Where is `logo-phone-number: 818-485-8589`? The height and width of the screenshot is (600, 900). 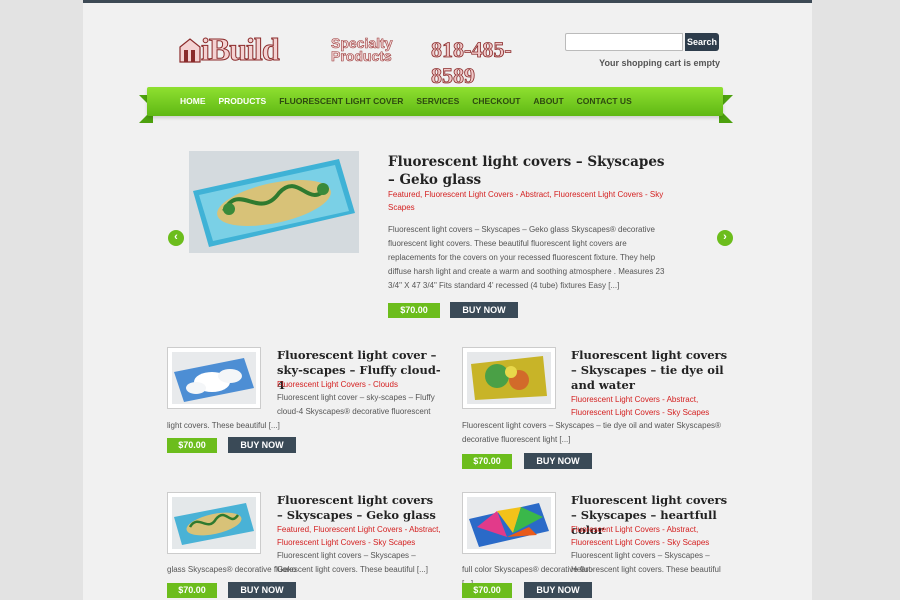 logo-phone-number: 818-485-8589 is located at coordinates (471, 63).